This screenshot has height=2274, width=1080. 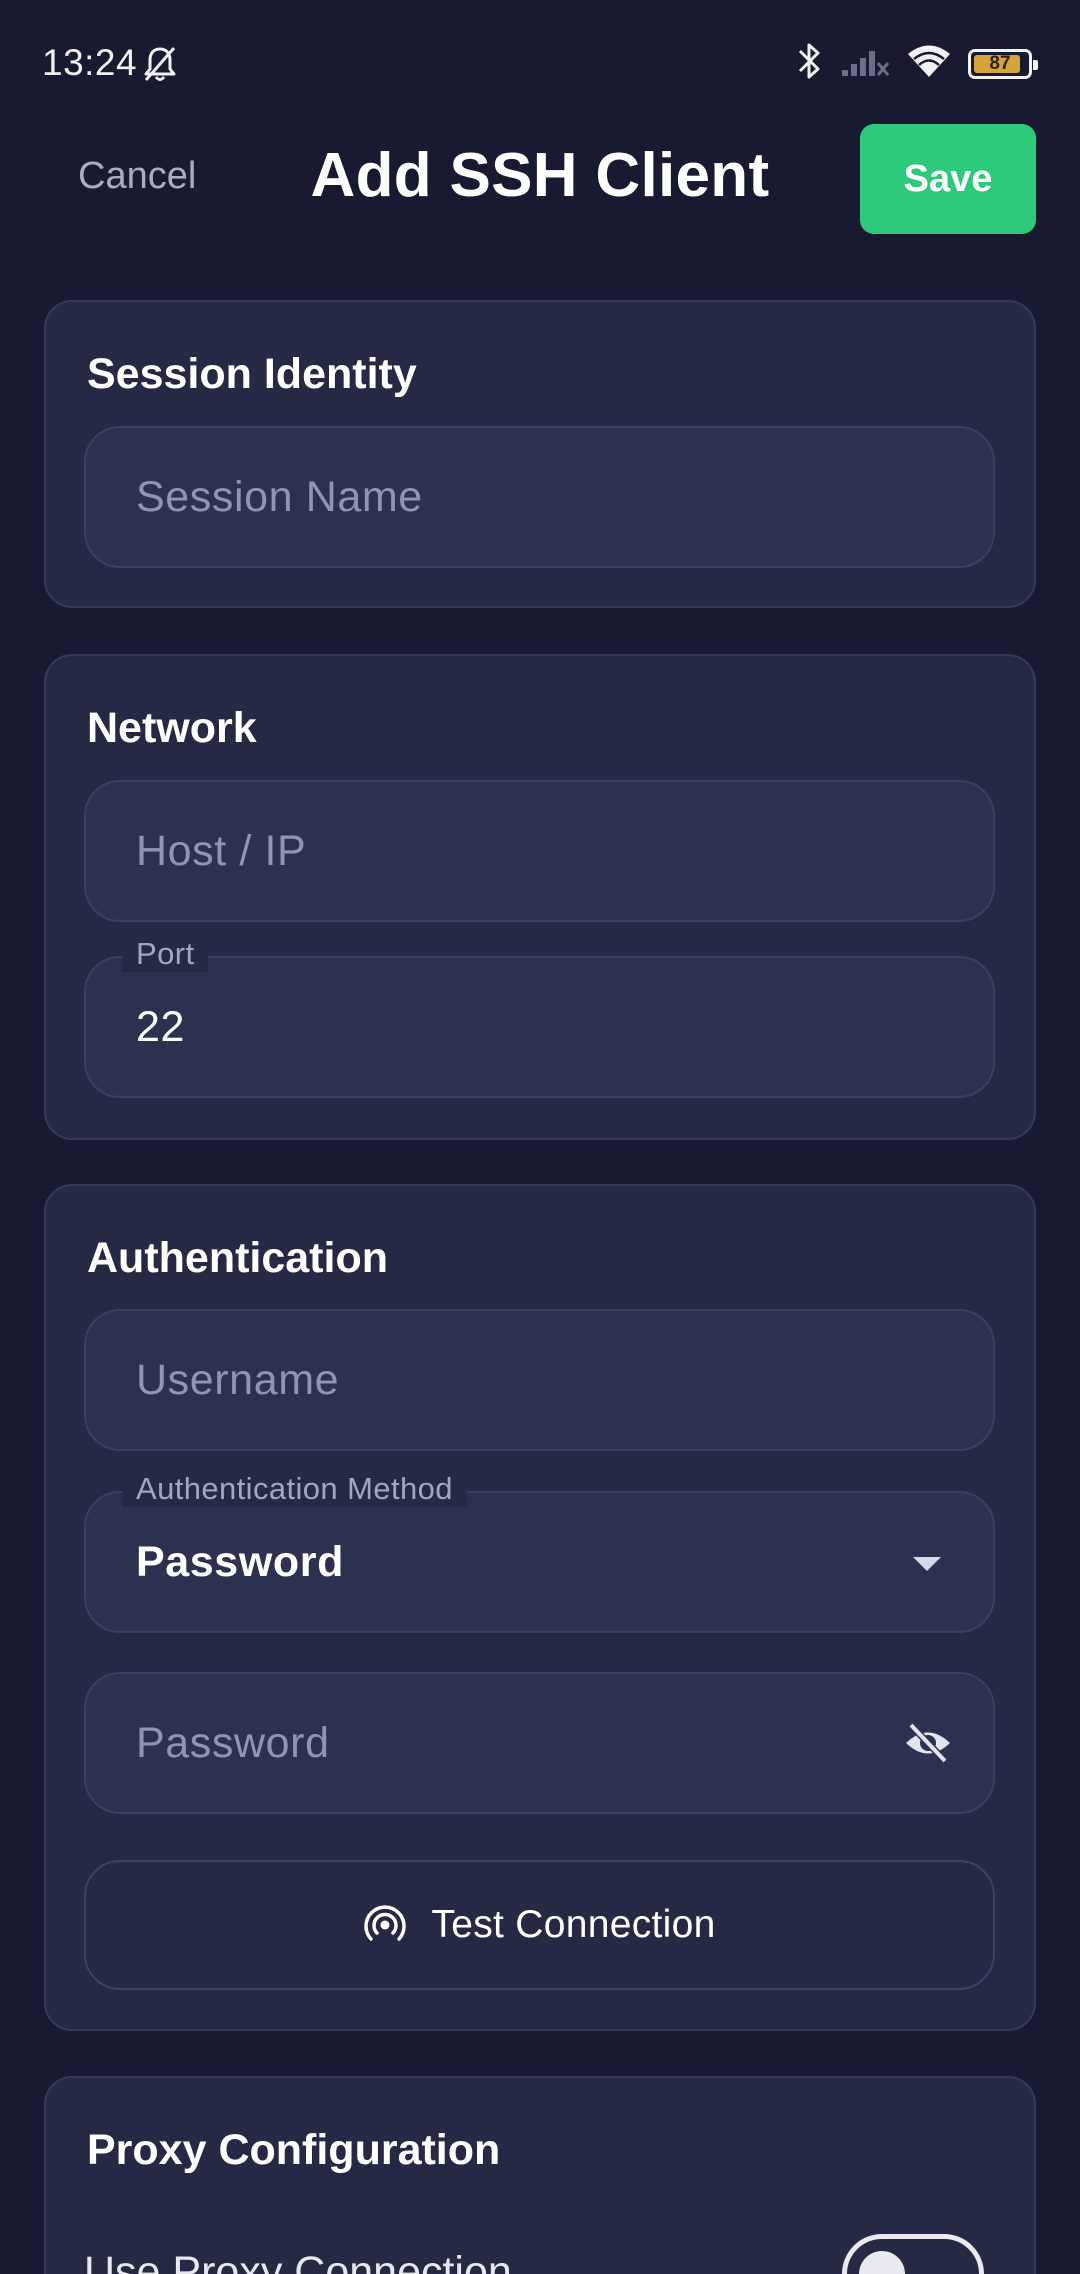 I want to click on save-button: Save, so click(x=948, y=179).